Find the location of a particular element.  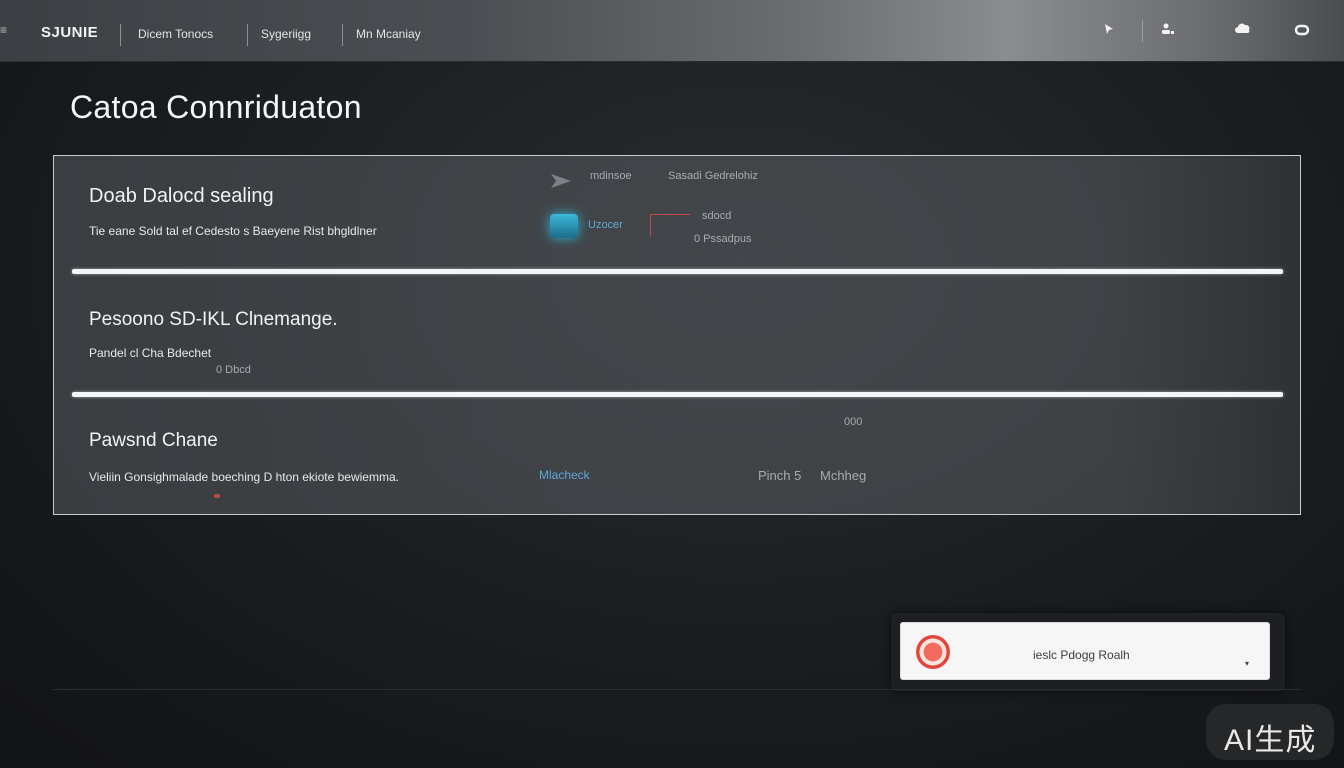

section-1-label-a: mdinsoe is located at coordinates (611, 176).